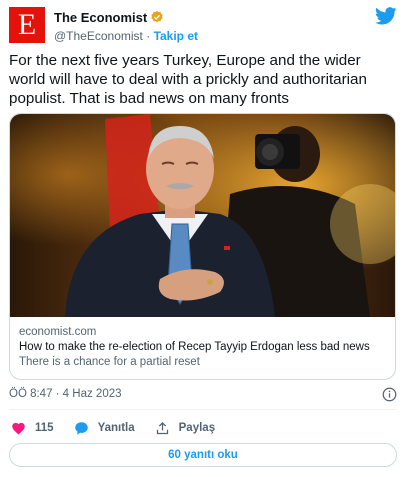  I want to click on share-button: Paylaş, so click(185, 428).